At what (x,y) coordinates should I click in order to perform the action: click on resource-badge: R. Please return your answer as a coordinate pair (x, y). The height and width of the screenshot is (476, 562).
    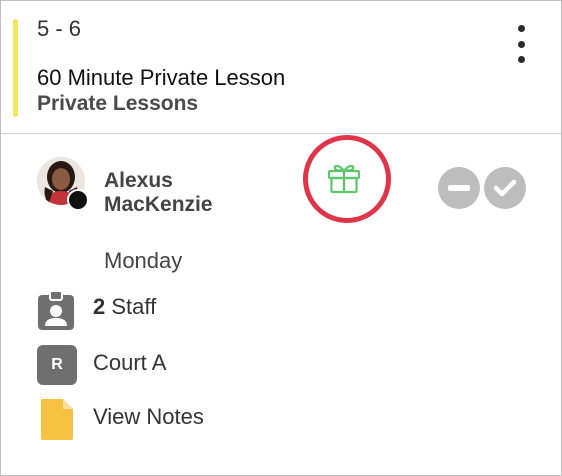
    Looking at the image, I should click on (57, 365).